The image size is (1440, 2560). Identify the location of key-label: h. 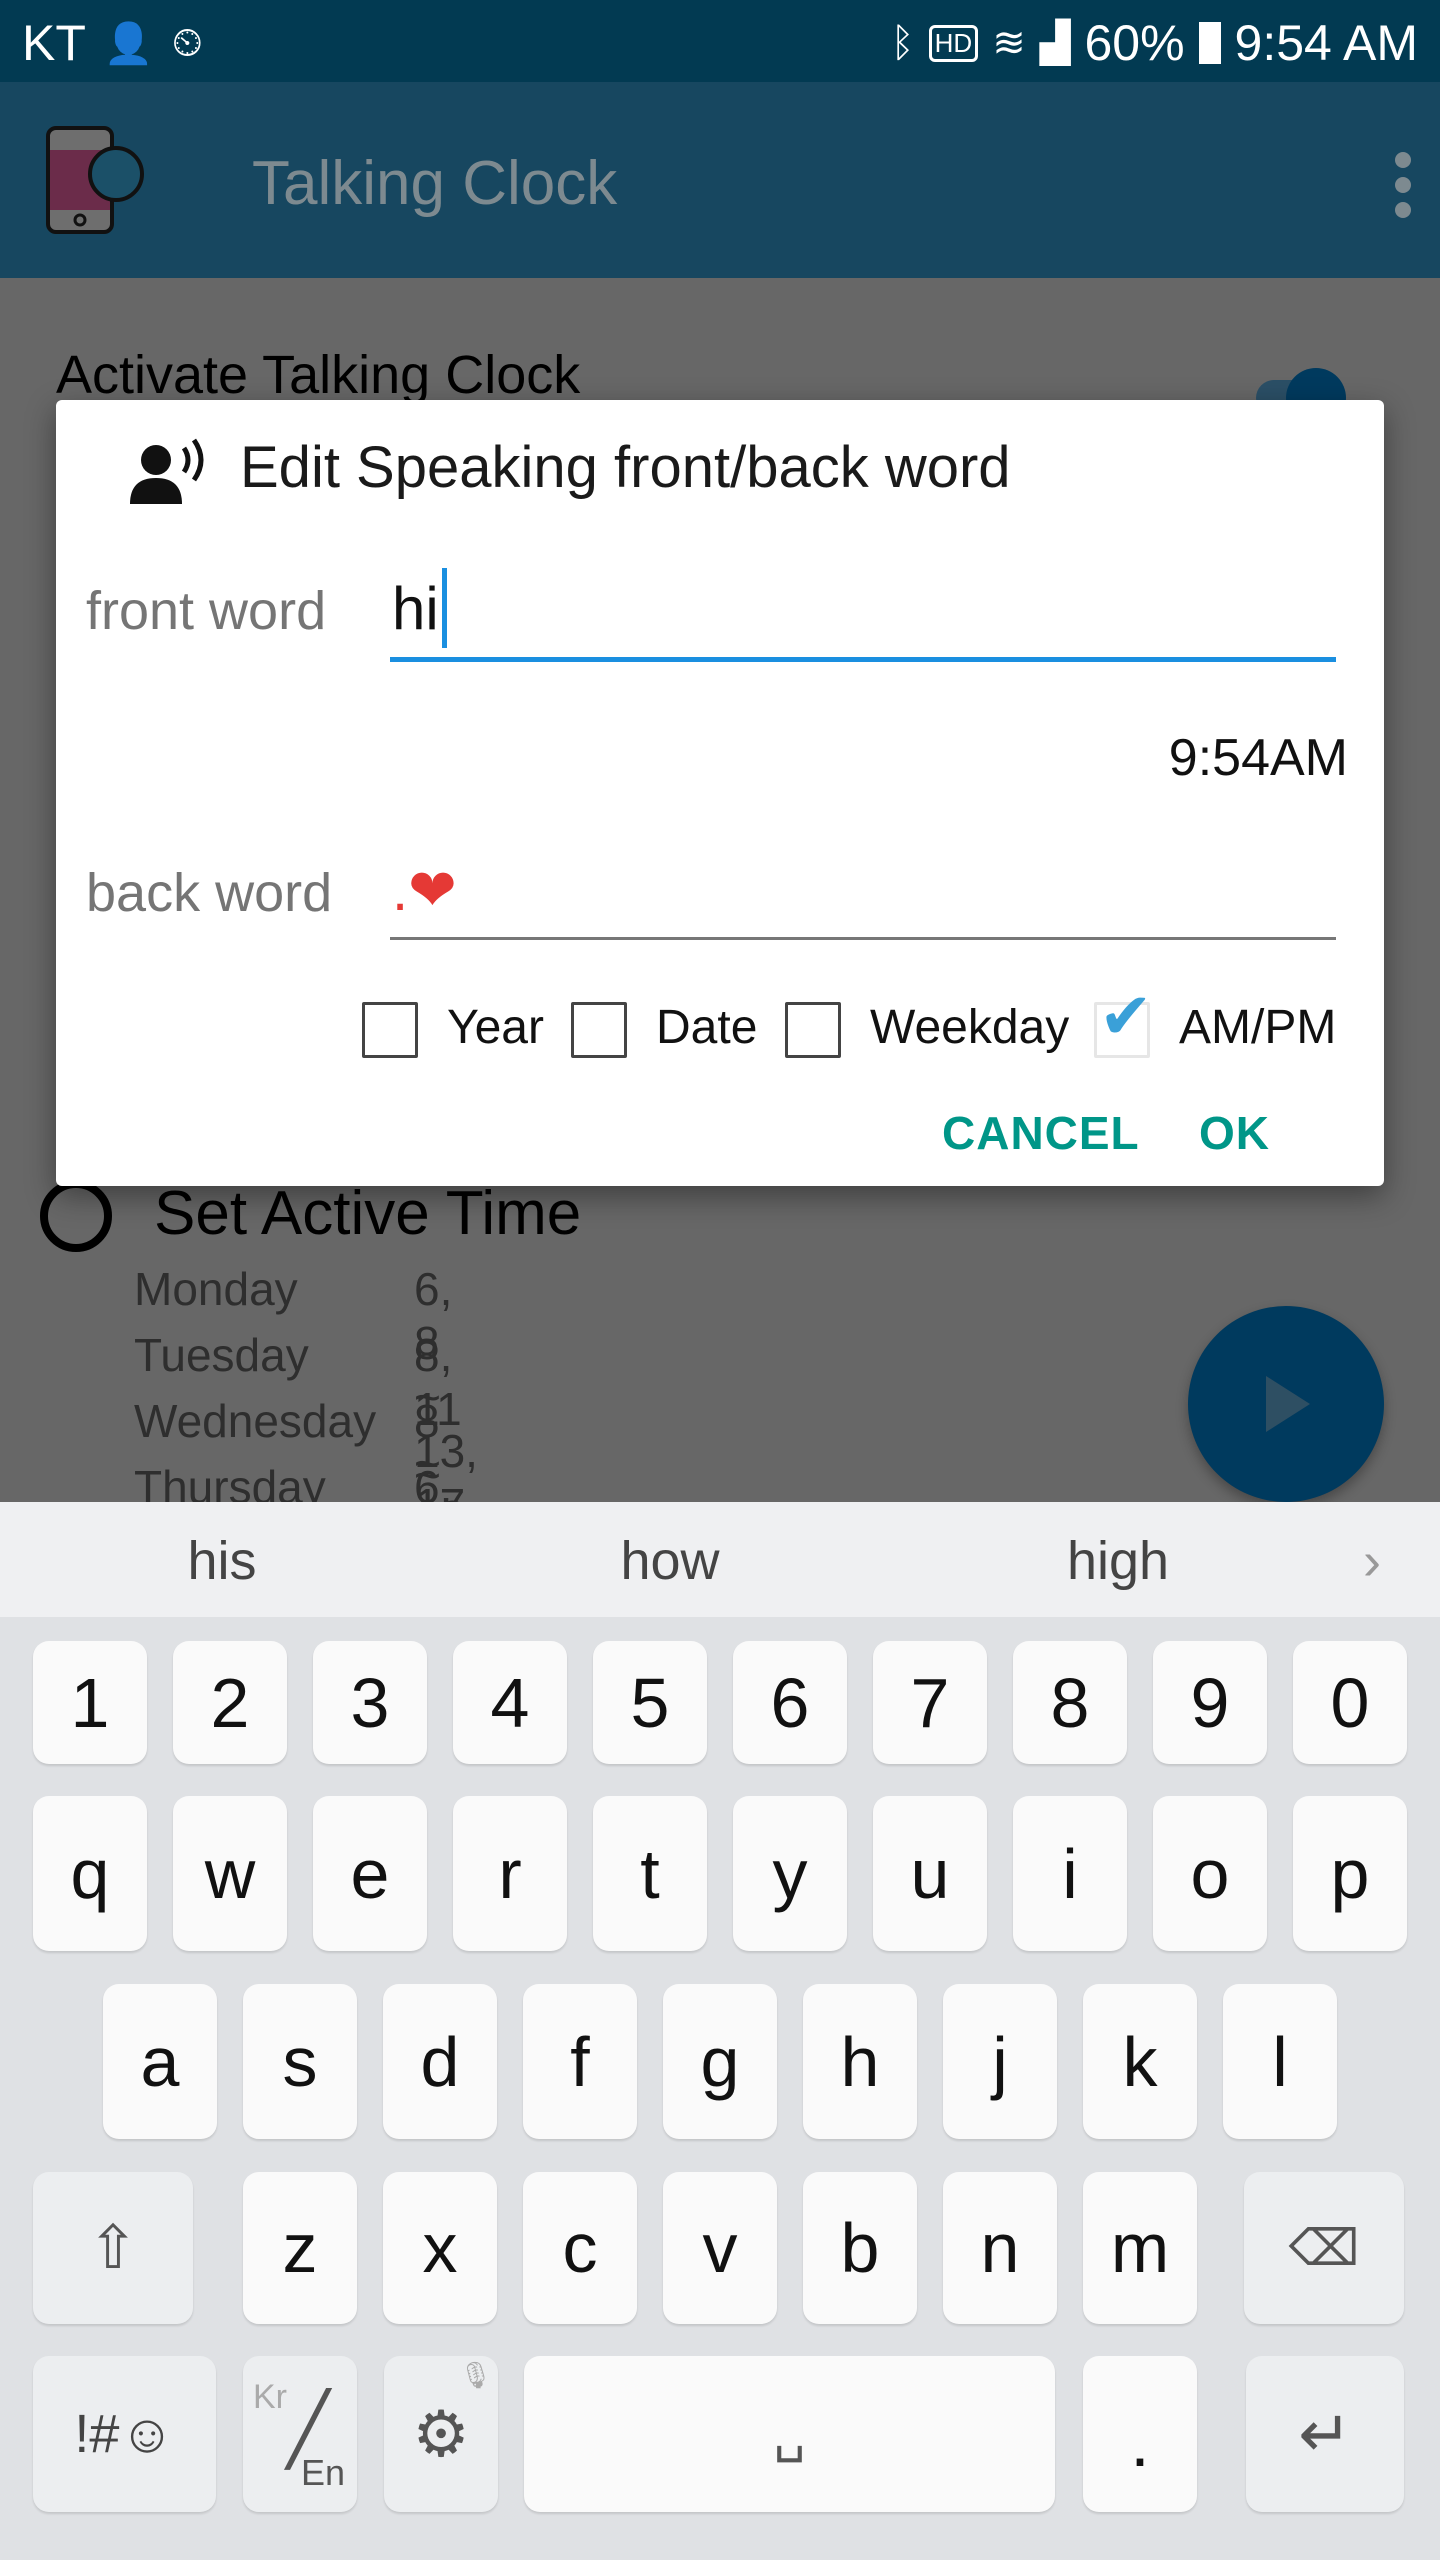
(860, 2061).